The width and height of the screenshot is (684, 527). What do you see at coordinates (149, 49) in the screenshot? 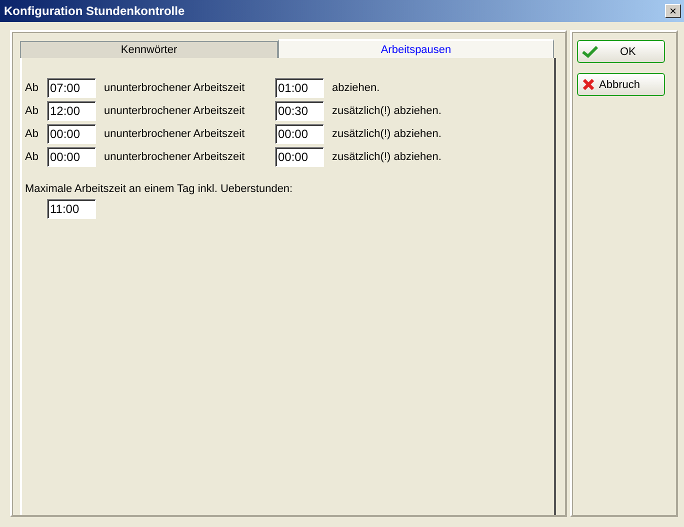
I see `tab: Kennwörter` at bounding box center [149, 49].